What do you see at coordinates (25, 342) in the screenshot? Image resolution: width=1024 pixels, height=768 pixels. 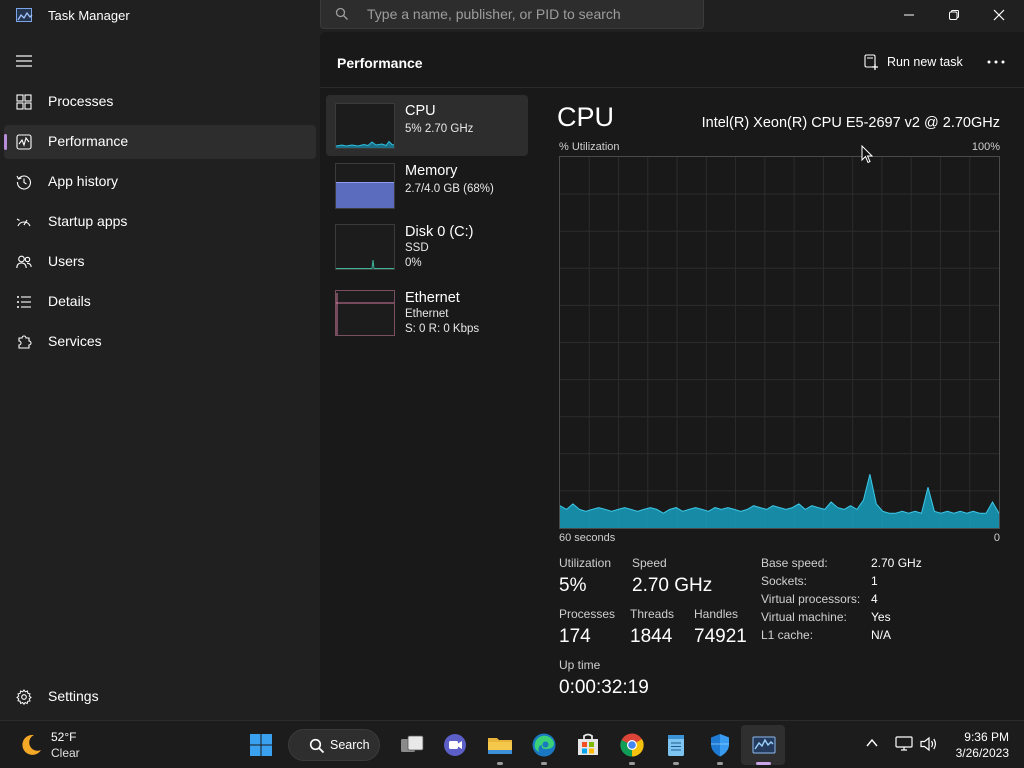 I see `services-puzzle-icon` at bounding box center [25, 342].